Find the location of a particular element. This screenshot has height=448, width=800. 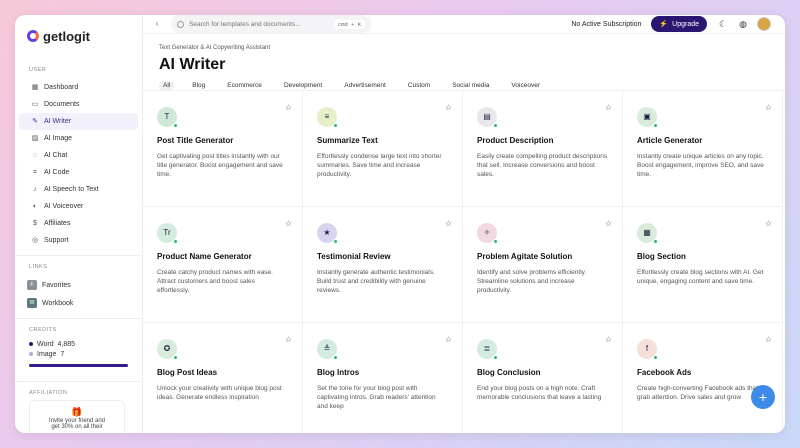

template-icon-glyph: ≡ is located at coordinates (327, 116).